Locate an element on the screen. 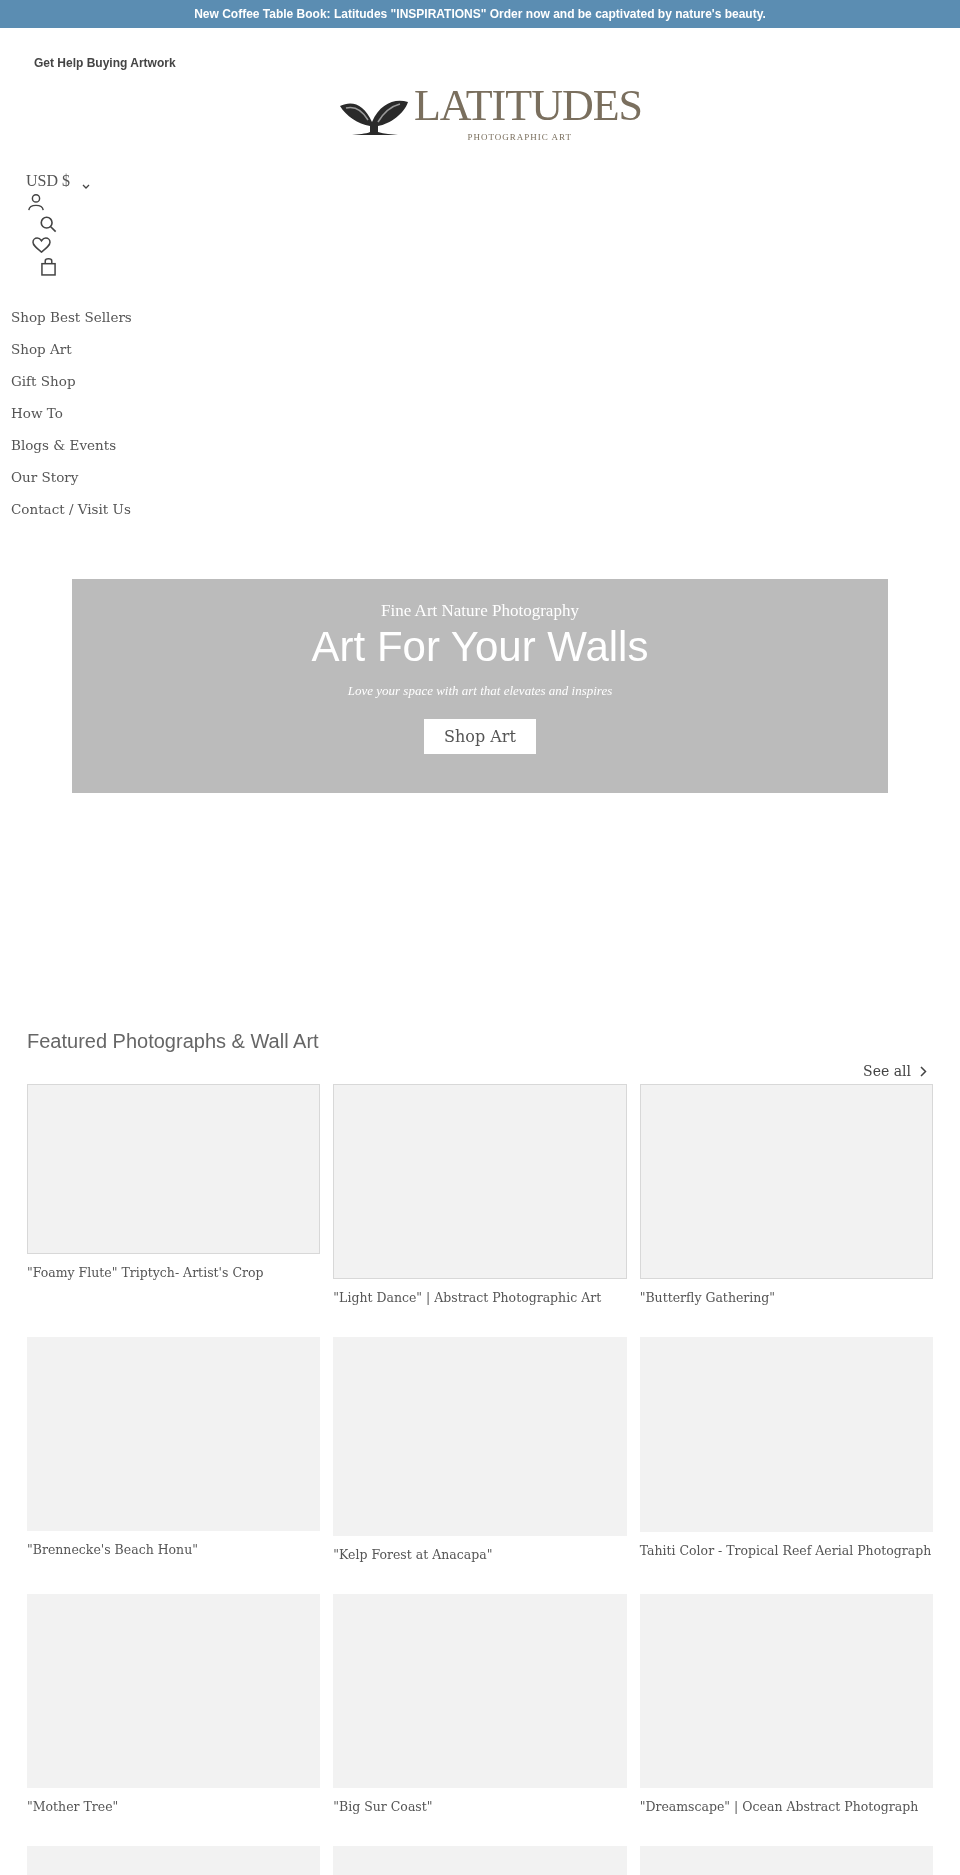  currency-selector: USD $ is located at coordinates (48, 181).